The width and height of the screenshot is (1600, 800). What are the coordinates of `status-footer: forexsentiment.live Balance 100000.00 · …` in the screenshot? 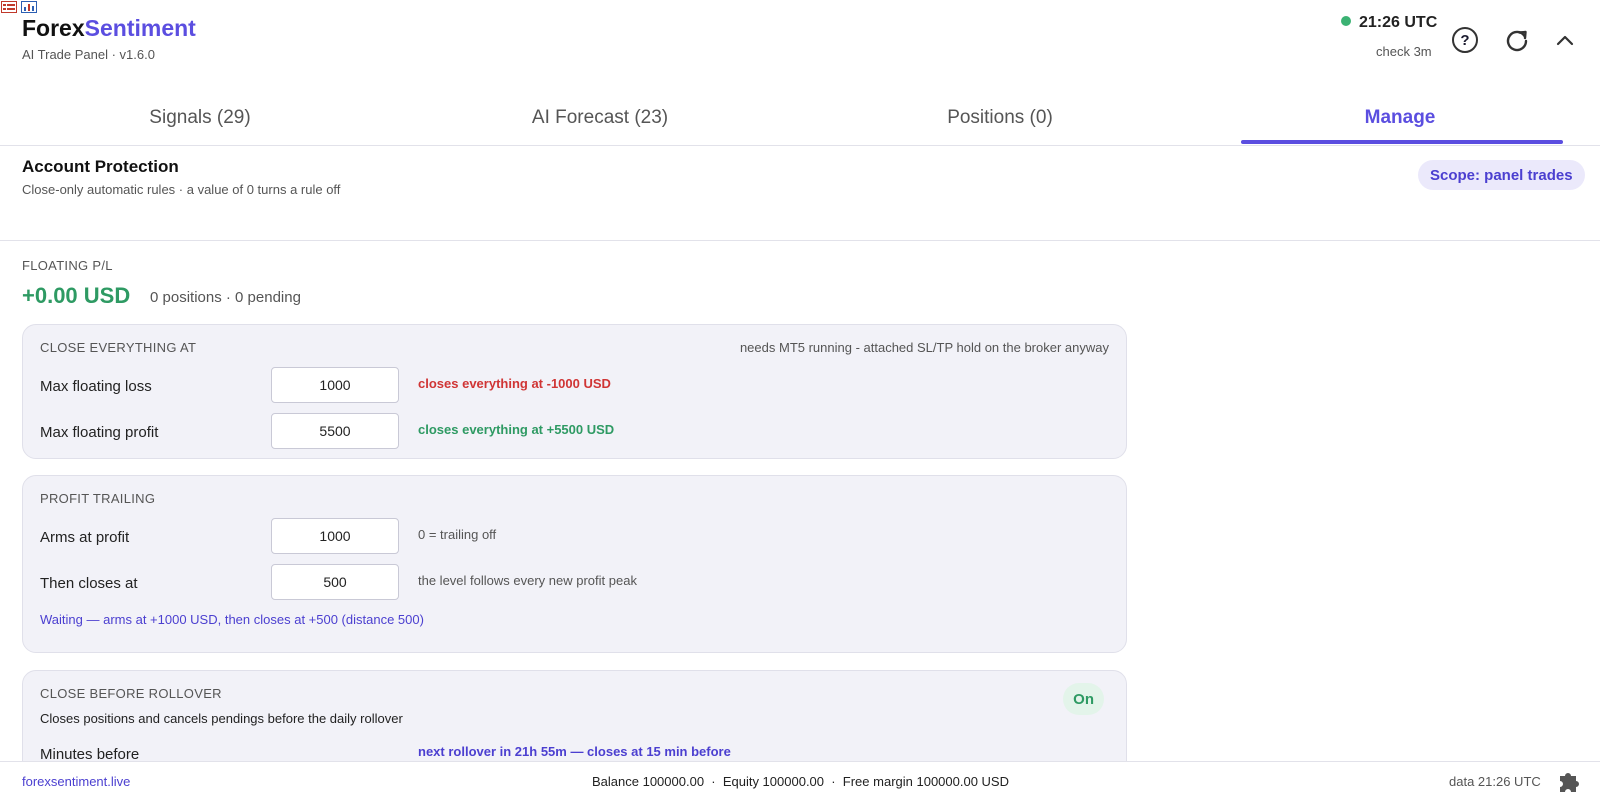 It's located at (800, 780).